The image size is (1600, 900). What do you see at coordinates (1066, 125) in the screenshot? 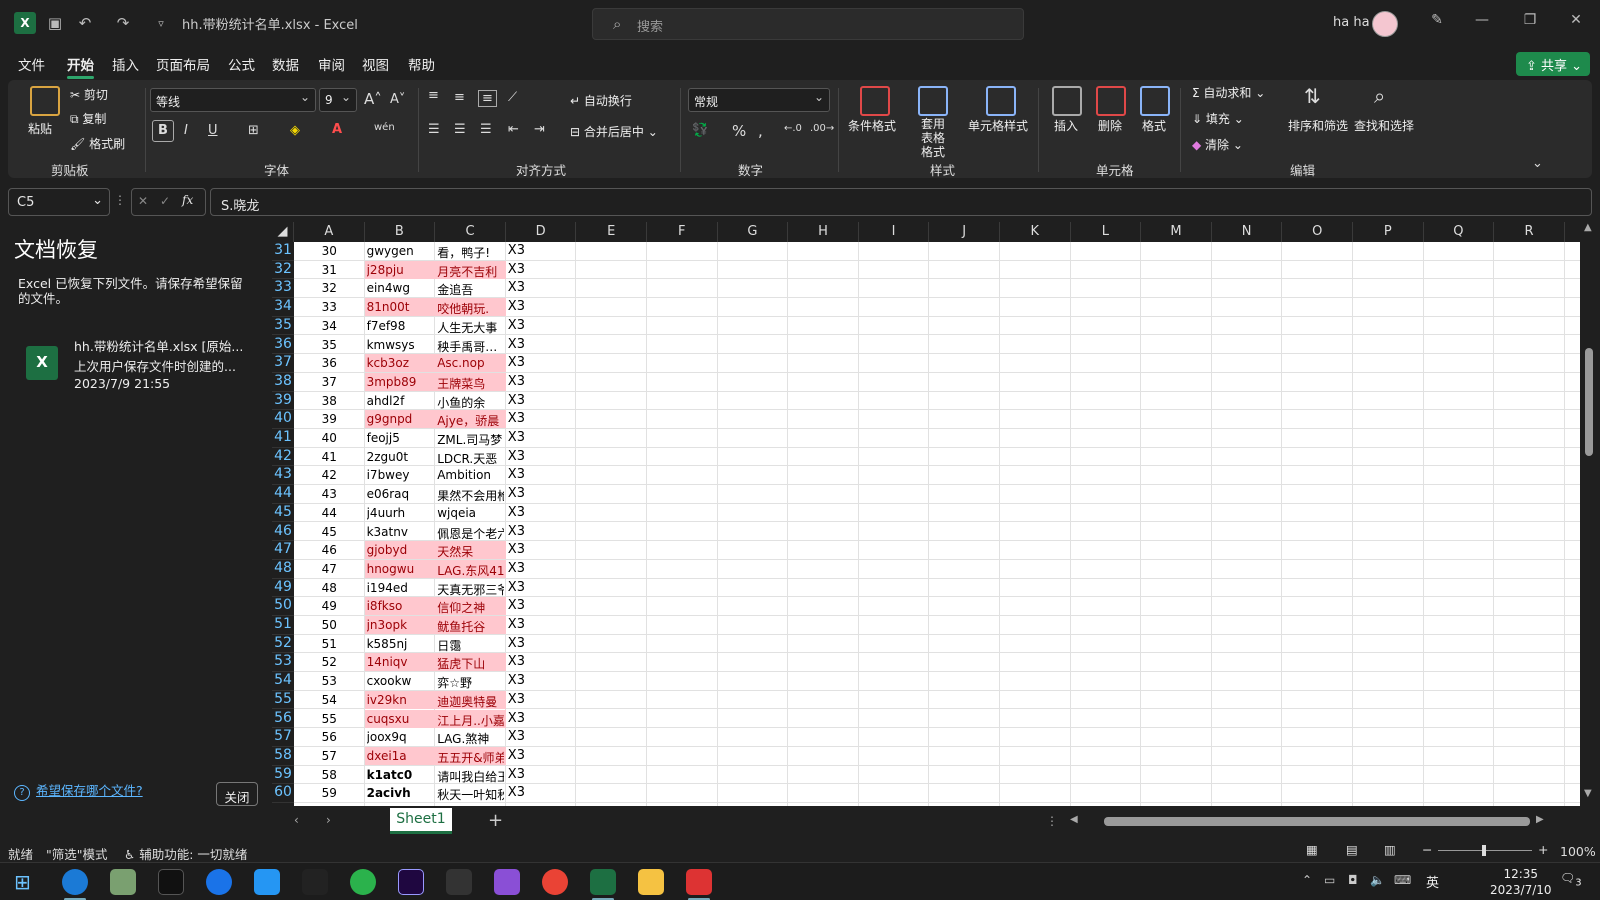
I see `insert-cells-button: 插入` at bounding box center [1066, 125].